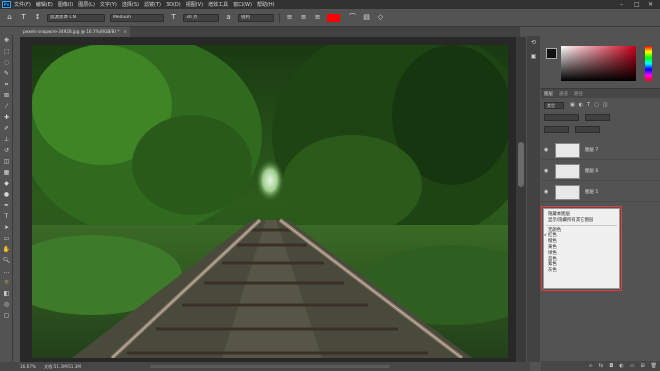  I want to click on layers-footer: ∞ fx ◘ ◐ ▭ ⊞ 🗑︎, so click(600, 366).